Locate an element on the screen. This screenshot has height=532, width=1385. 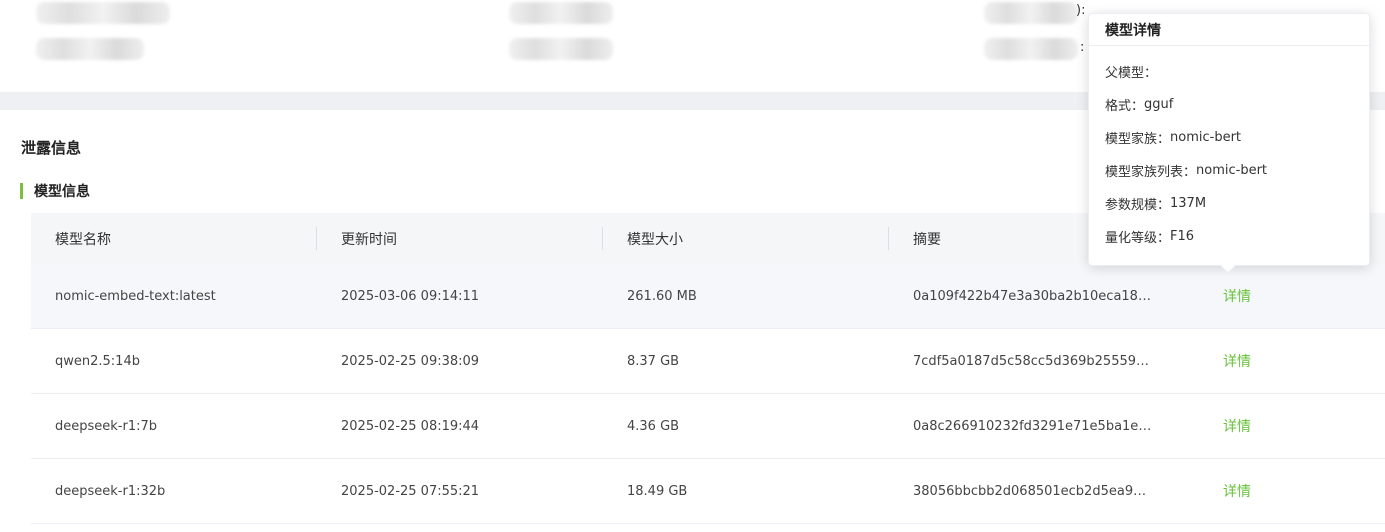
detail-label: 父模型： is located at coordinates (1131, 73).